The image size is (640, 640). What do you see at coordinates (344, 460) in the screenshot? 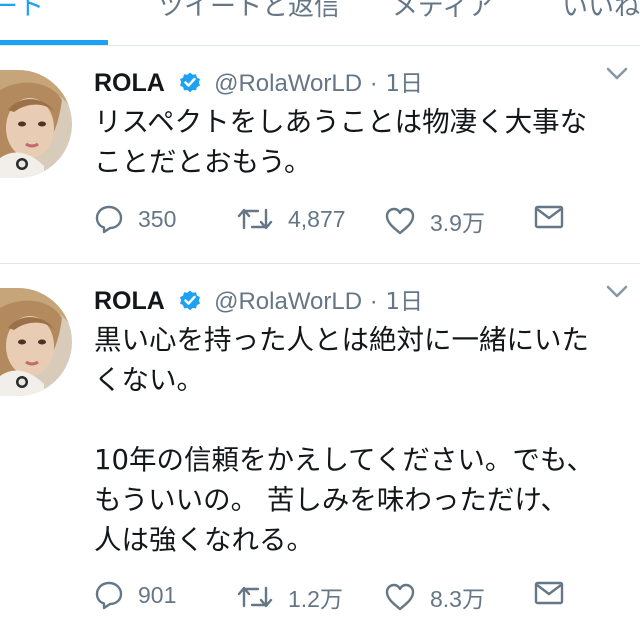
I see `tweet-text-line: 10年の信頼をかえしてください。でも、` at bounding box center [344, 460].